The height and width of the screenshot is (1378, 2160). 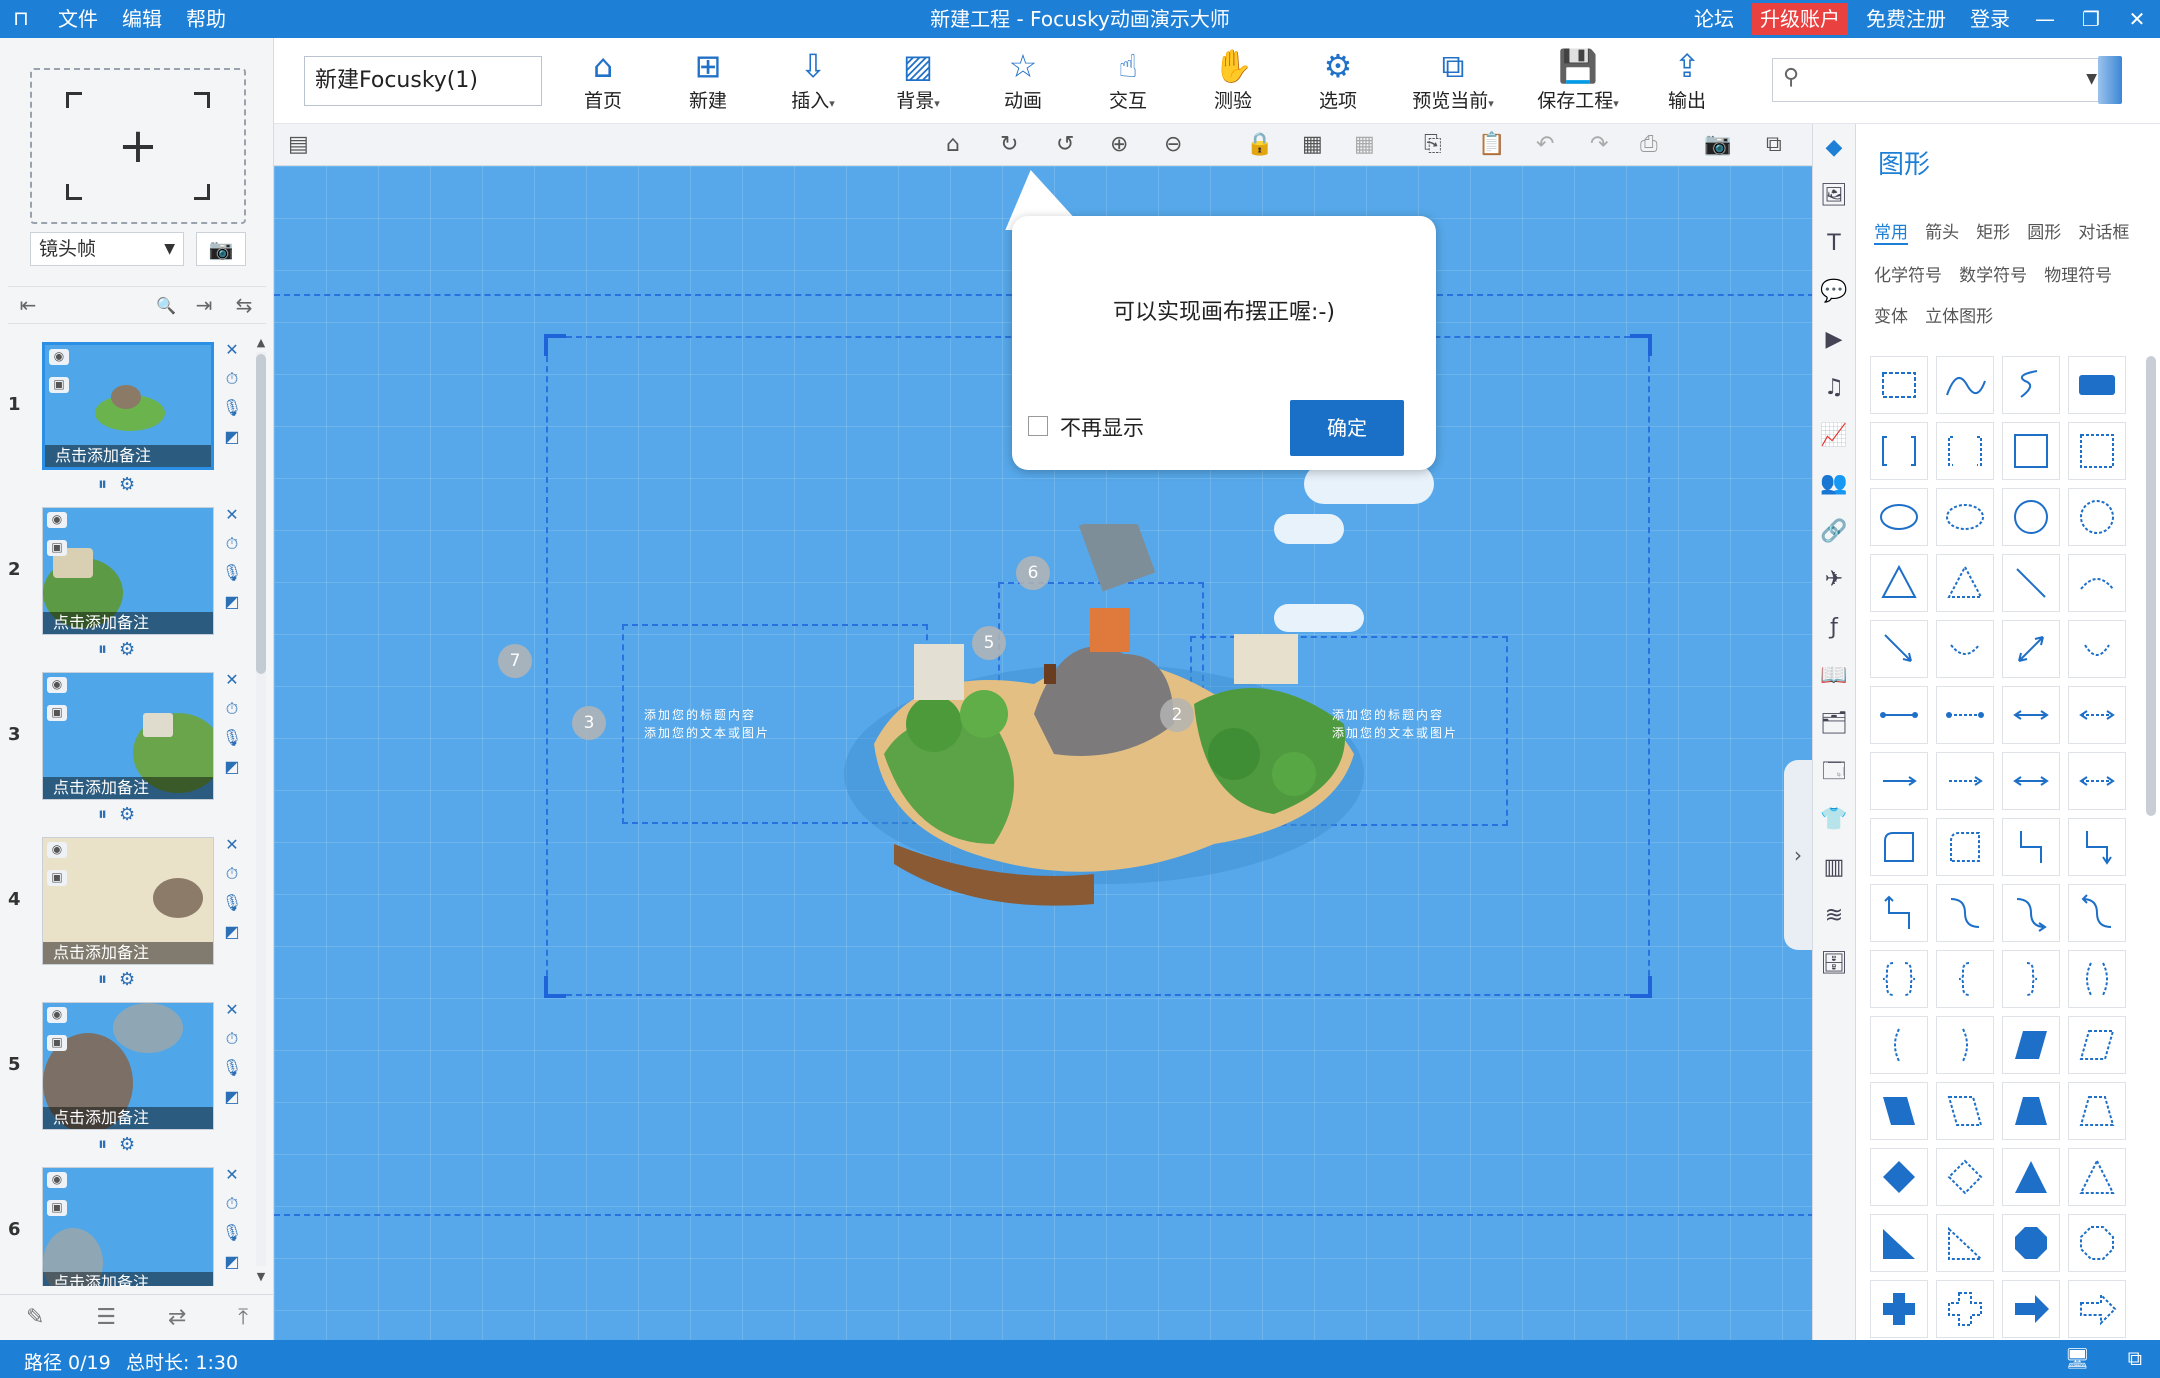 What do you see at coordinates (1834, 388) in the screenshot?
I see `music-tab-icon: ♫` at bounding box center [1834, 388].